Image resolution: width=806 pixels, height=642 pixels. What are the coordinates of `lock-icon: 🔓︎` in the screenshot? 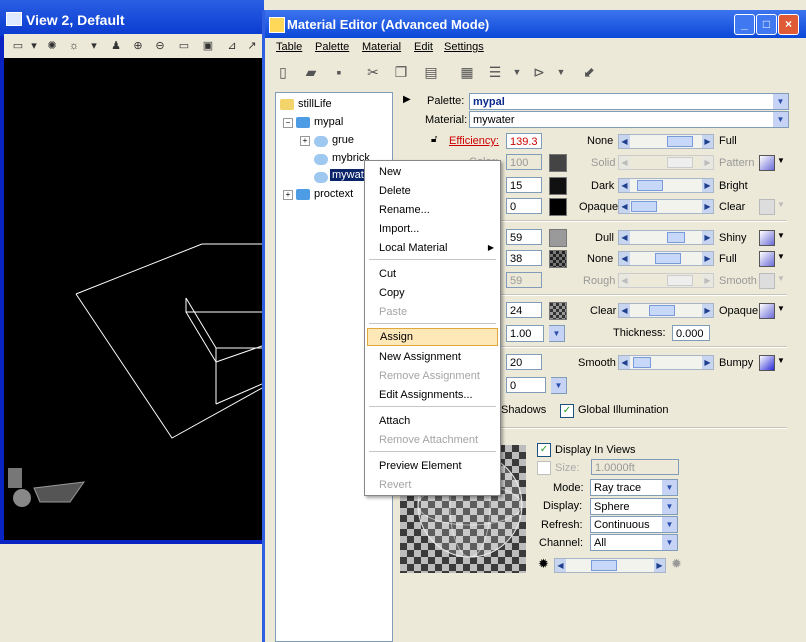 It's located at (434, 139).